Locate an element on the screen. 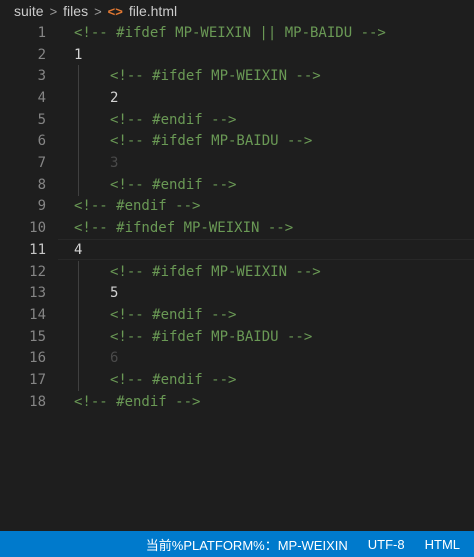 This screenshot has width=474, height=557. line-number: 13 is located at coordinates (37, 293).